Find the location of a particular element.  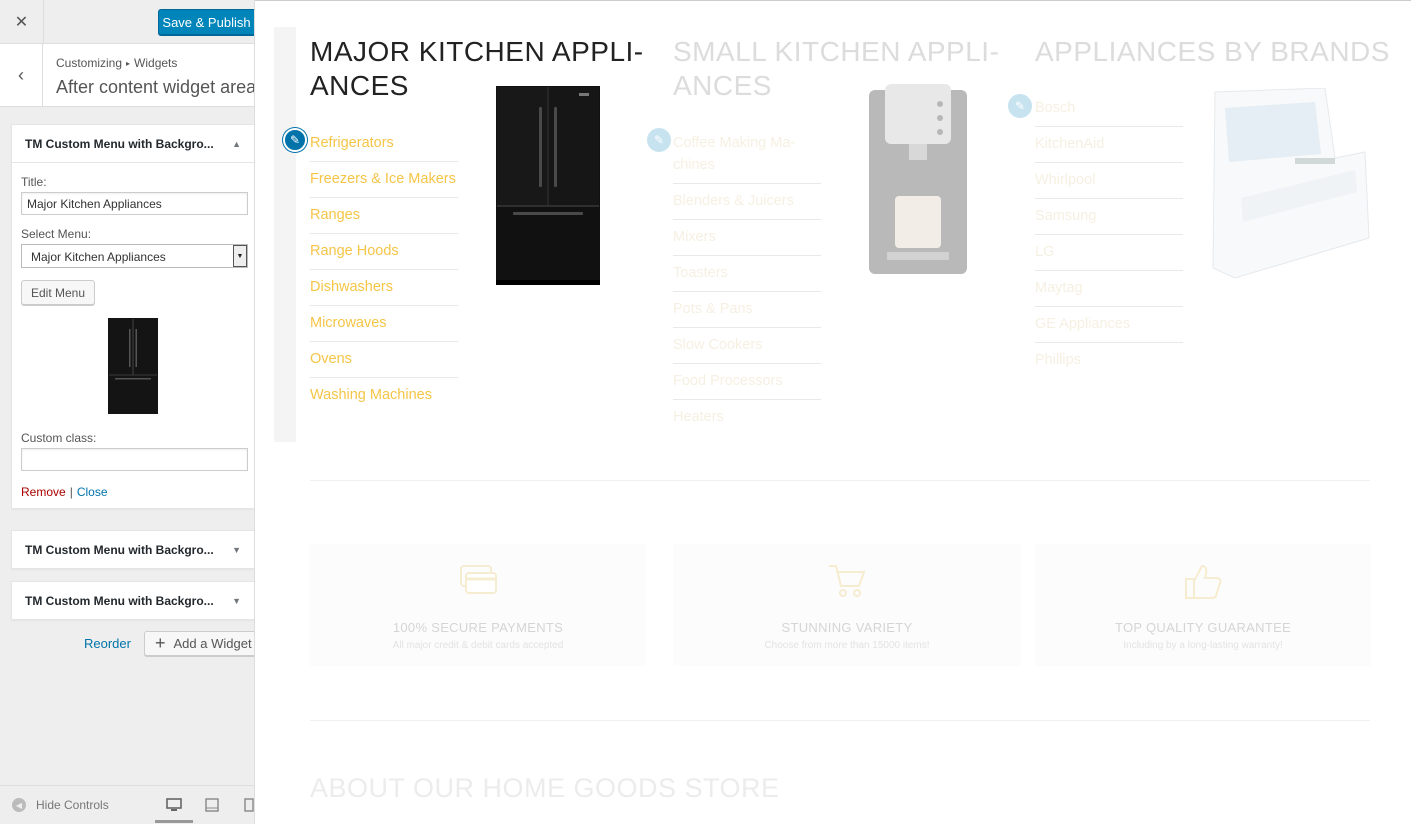

header-divider is located at coordinates (833, 0).